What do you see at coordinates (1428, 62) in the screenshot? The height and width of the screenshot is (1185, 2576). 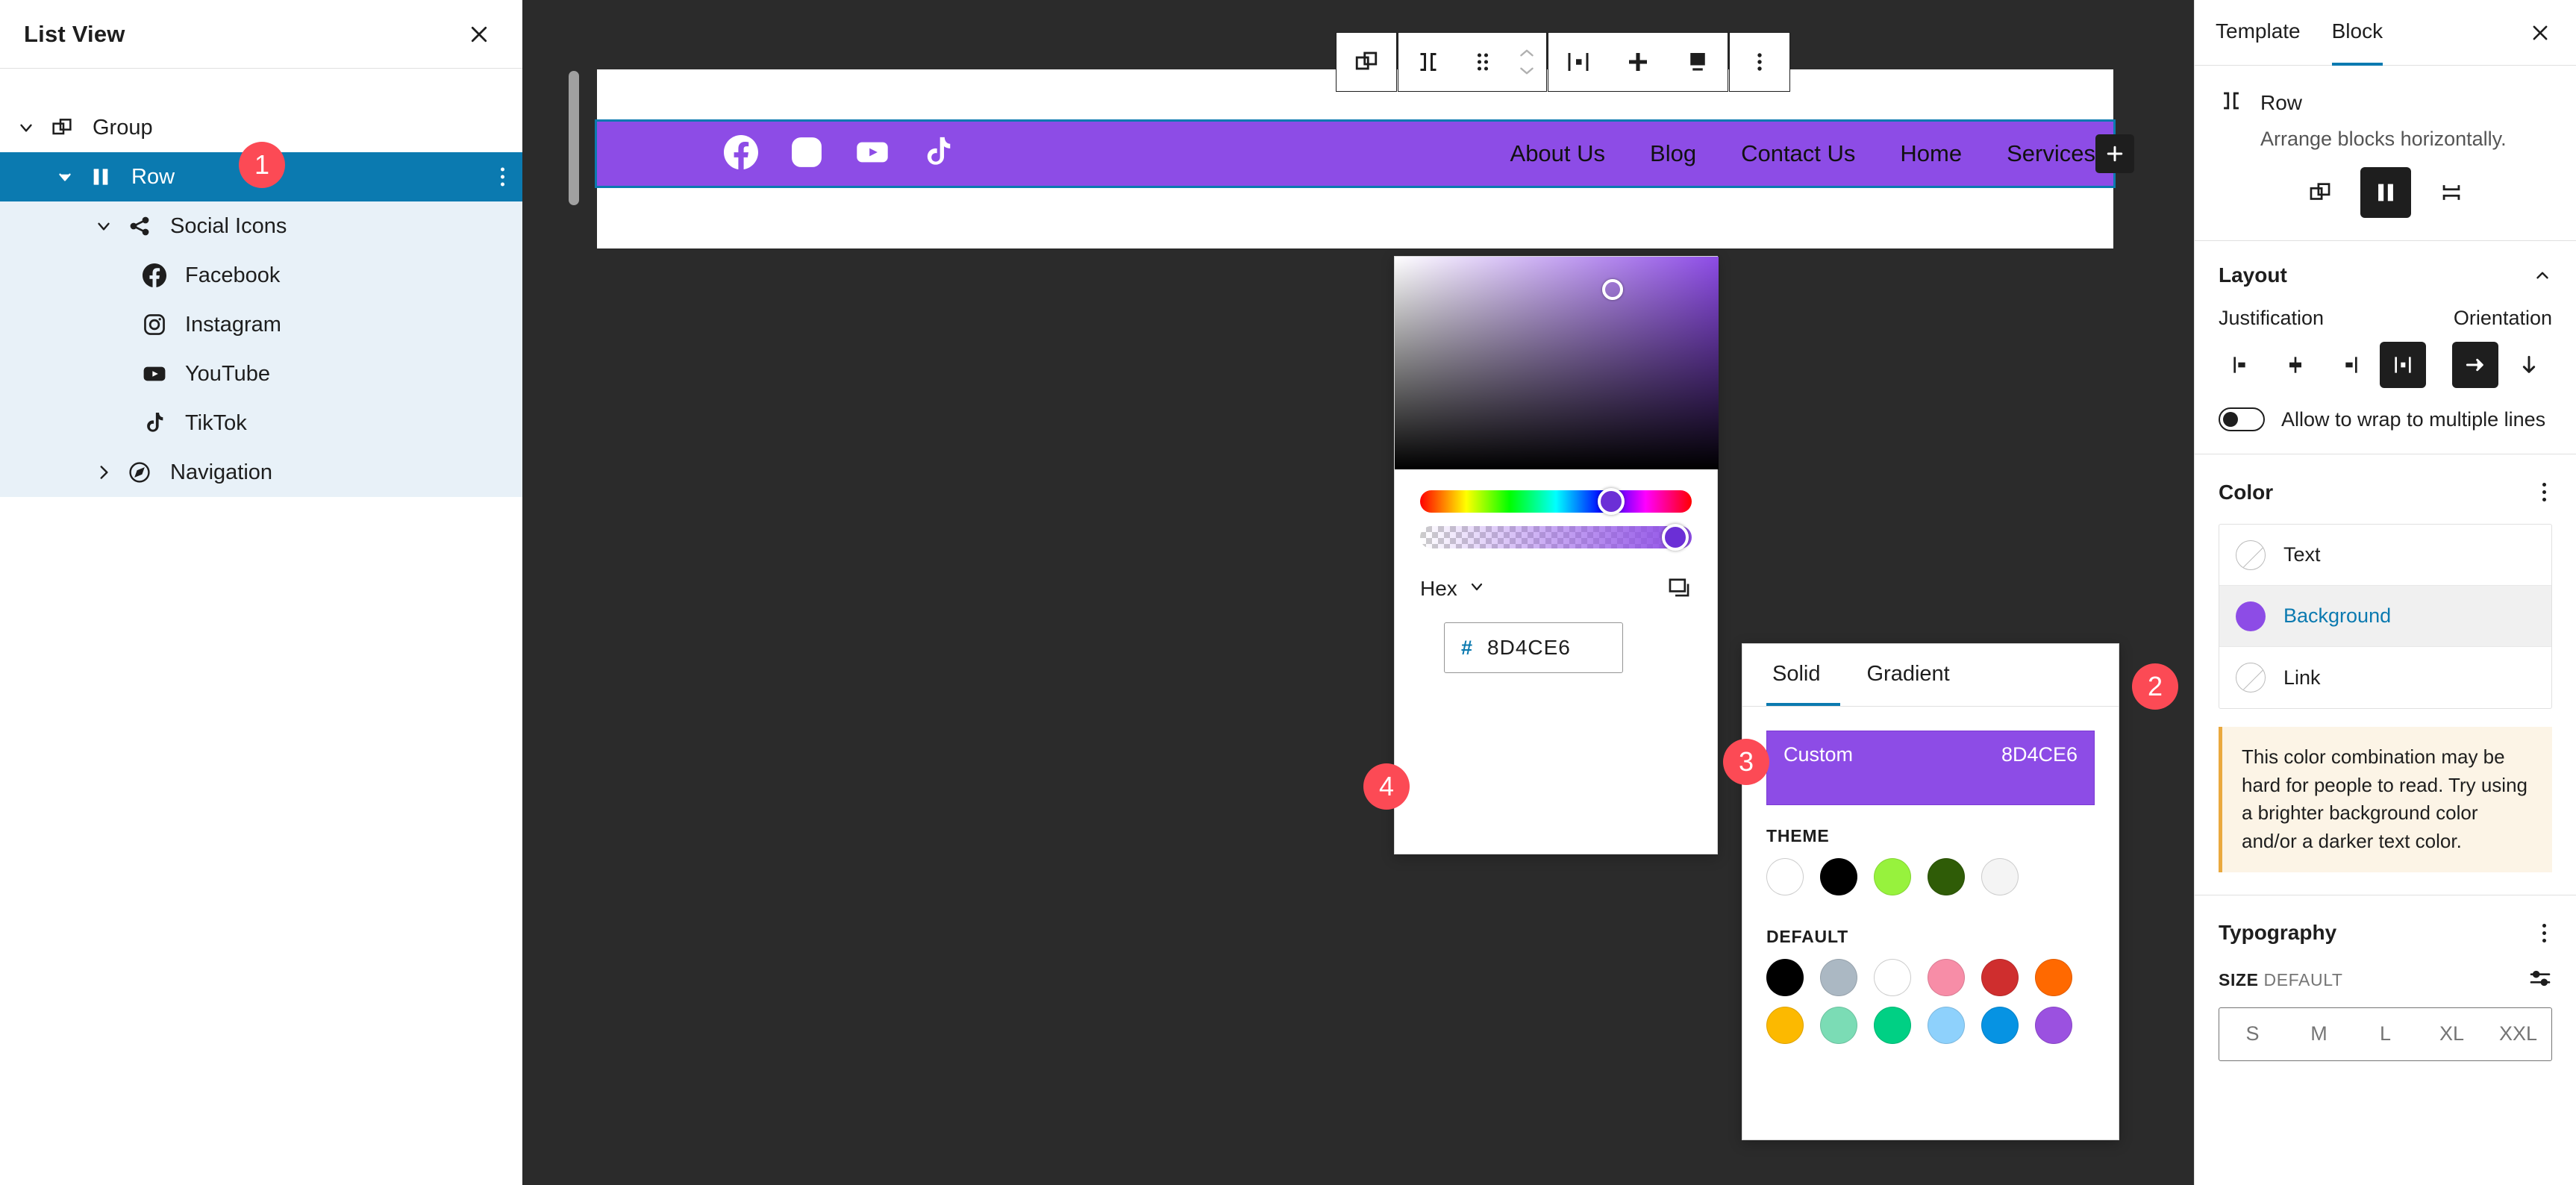 I see `row-block-icon` at bounding box center [1428, 62].